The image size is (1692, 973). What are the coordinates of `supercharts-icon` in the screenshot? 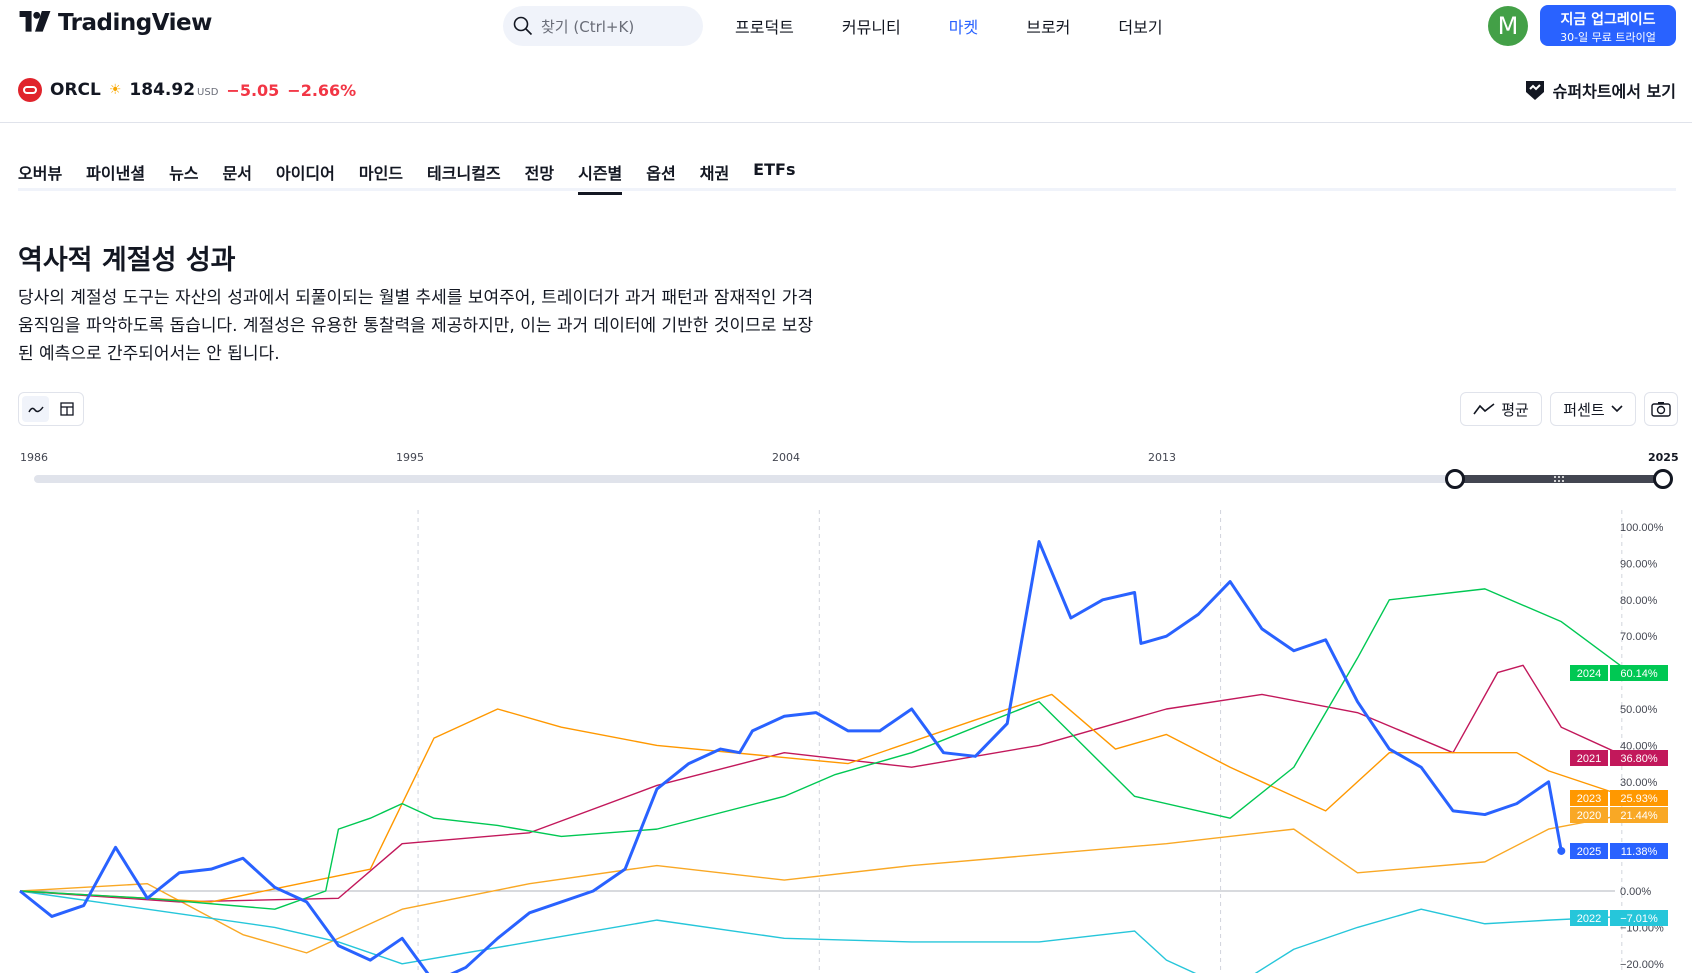 It's located at (1534, 90).